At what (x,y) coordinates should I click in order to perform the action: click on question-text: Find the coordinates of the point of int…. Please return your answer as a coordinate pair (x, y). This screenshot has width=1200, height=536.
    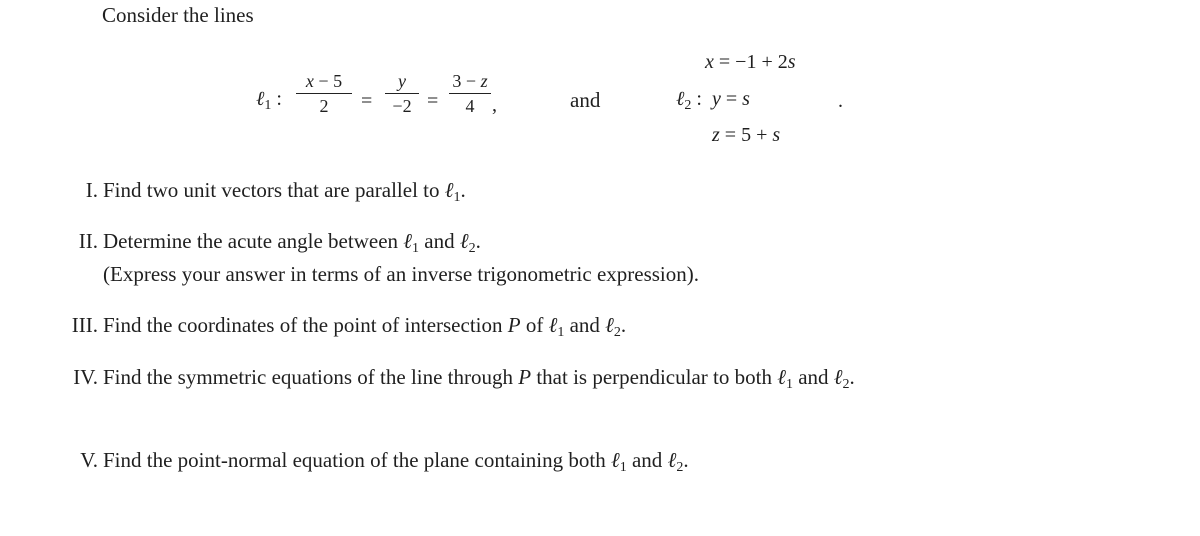
    Looking at the image, I should click on (365, 326).